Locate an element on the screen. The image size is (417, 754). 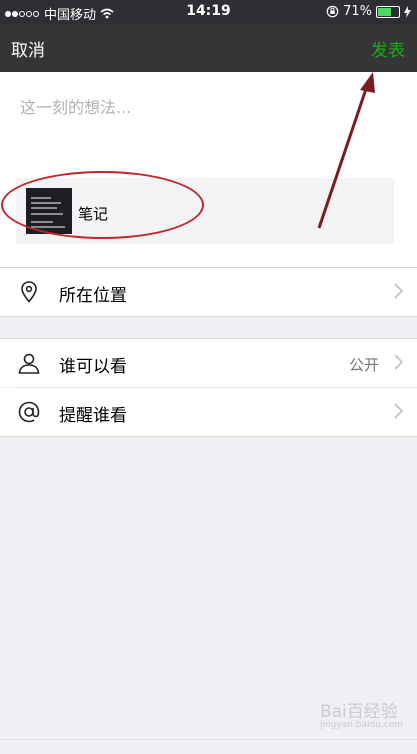
watermark: Bai百经验 jingyan.baidu.com is located at coordinates (361, 713).